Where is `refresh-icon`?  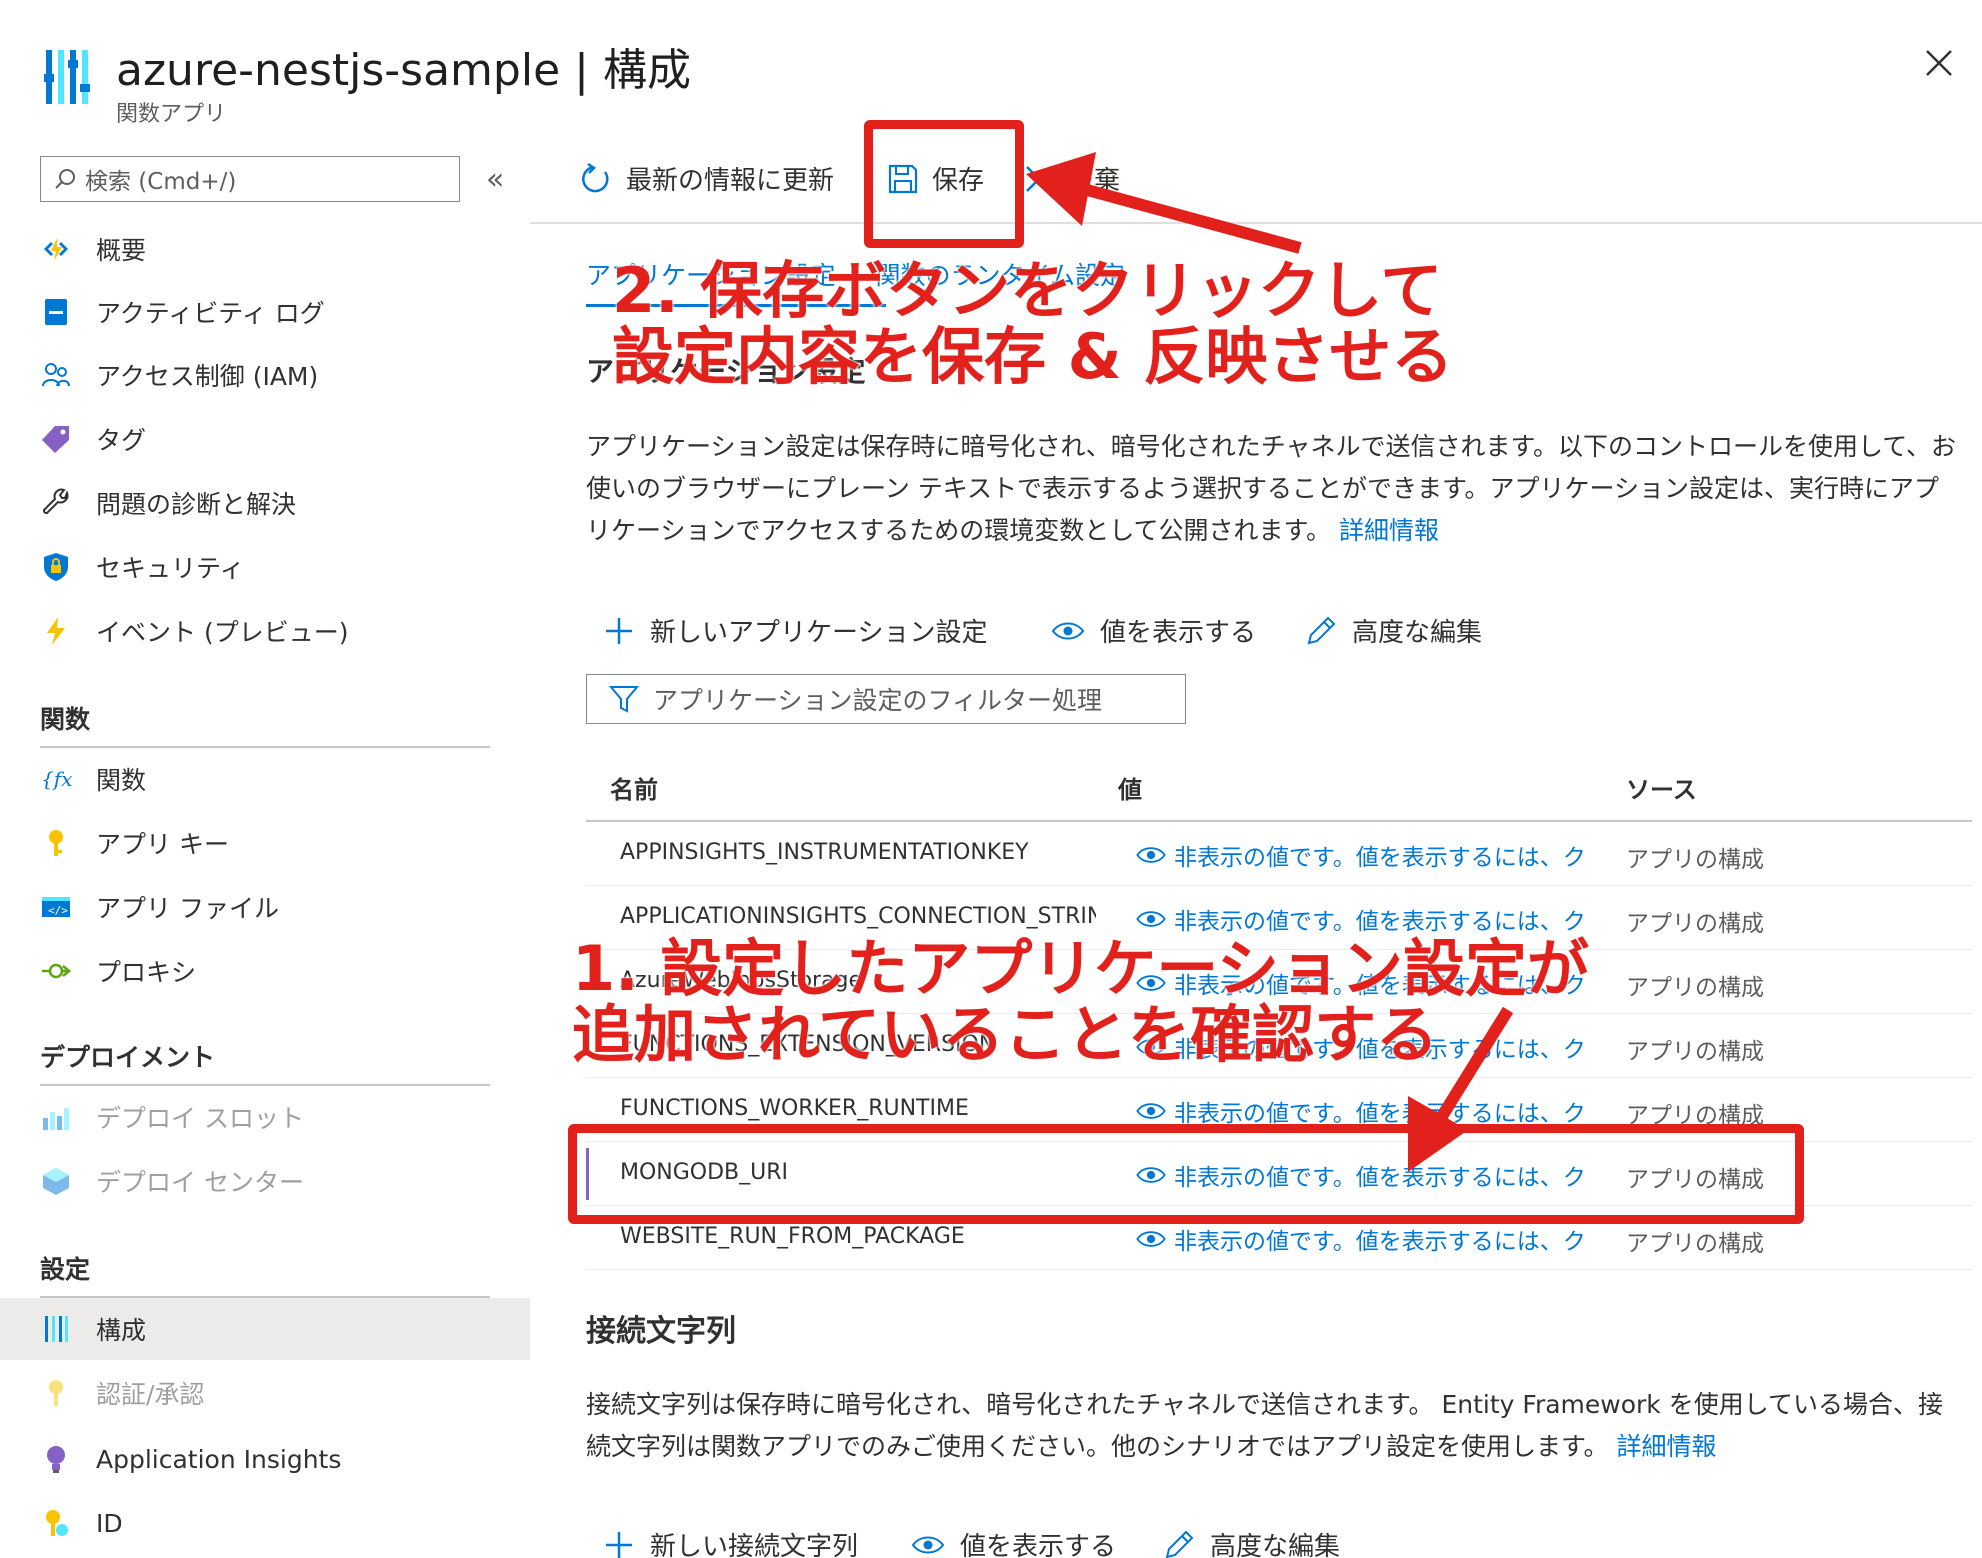
refresh-icon is located at coordinates (595, 177).